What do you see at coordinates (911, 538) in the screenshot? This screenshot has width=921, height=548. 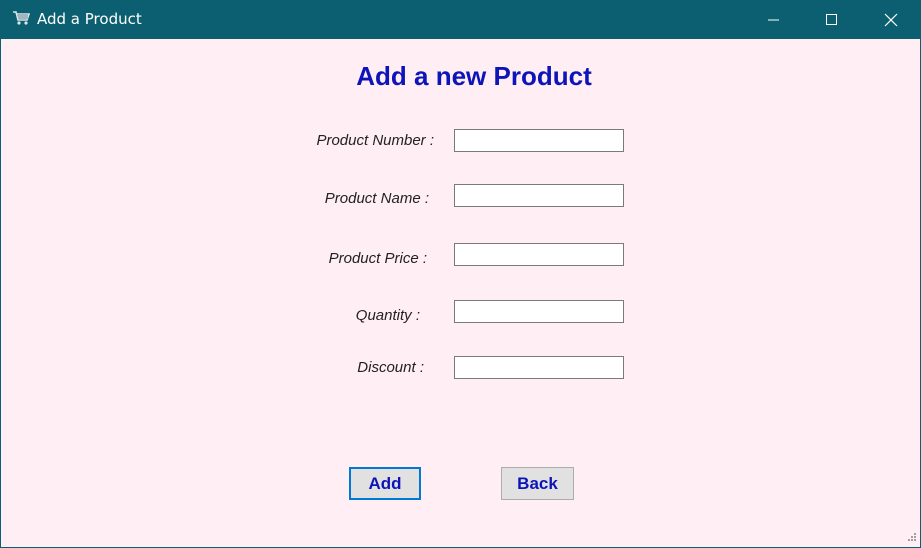 I see `resize-grip-icon` at bounding box center [911, 538].